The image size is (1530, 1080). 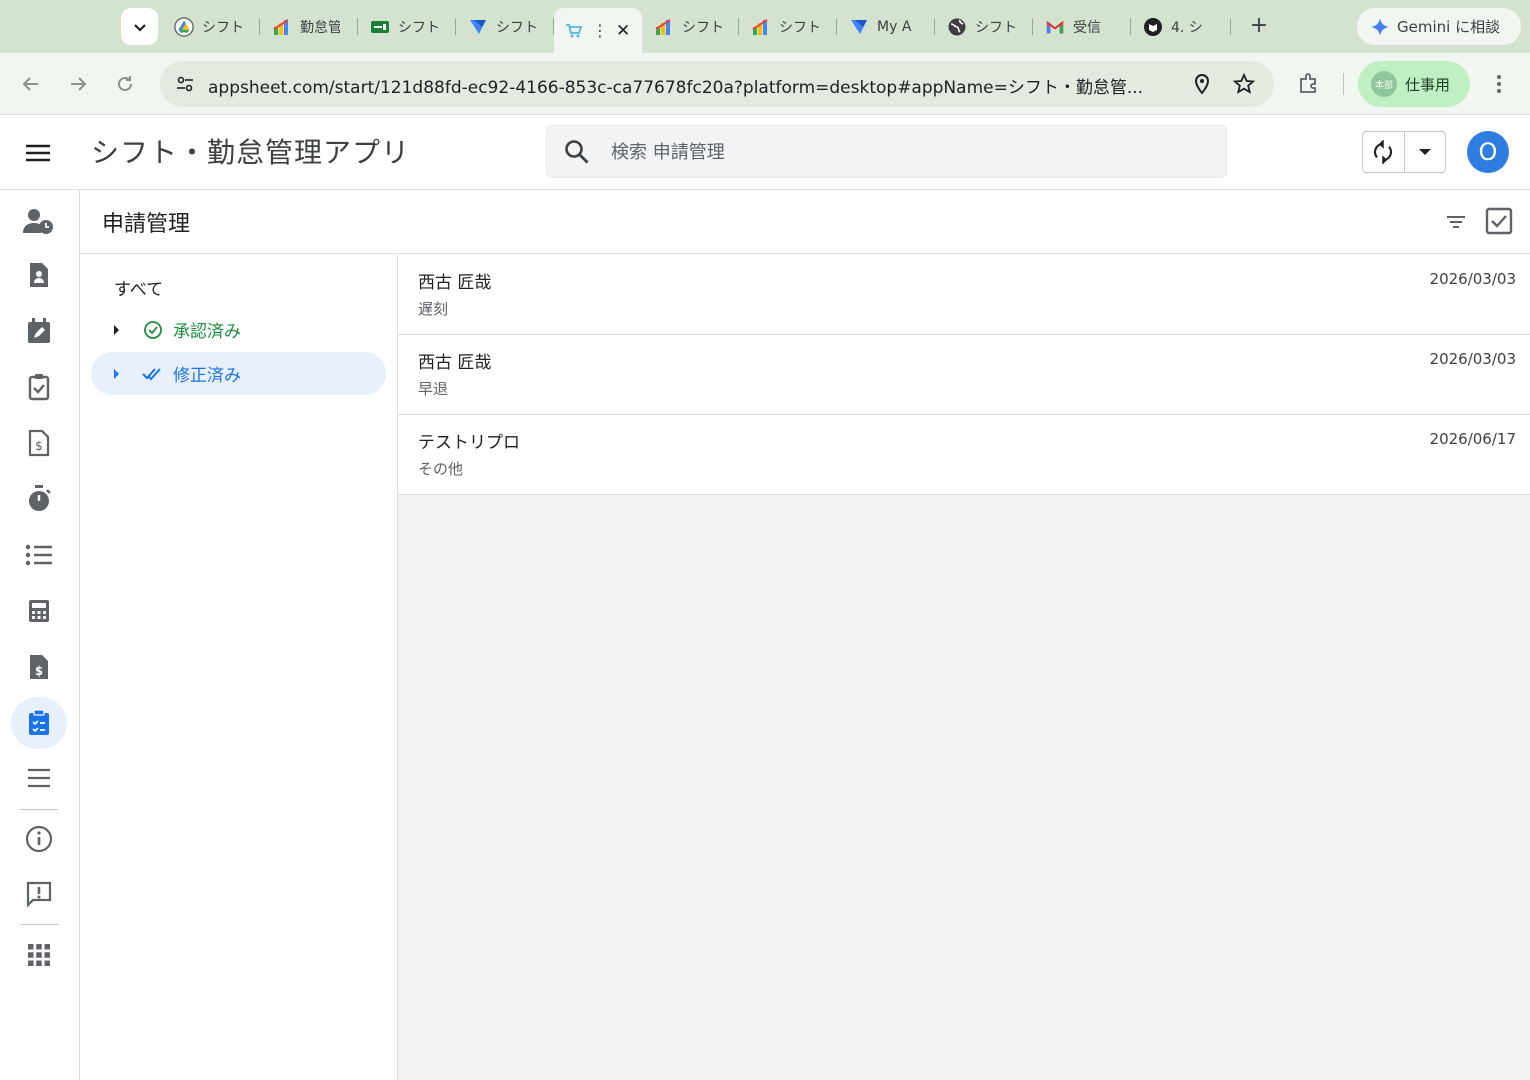 I want to click on calendar-edit-icon, so click(x=39, y=330).